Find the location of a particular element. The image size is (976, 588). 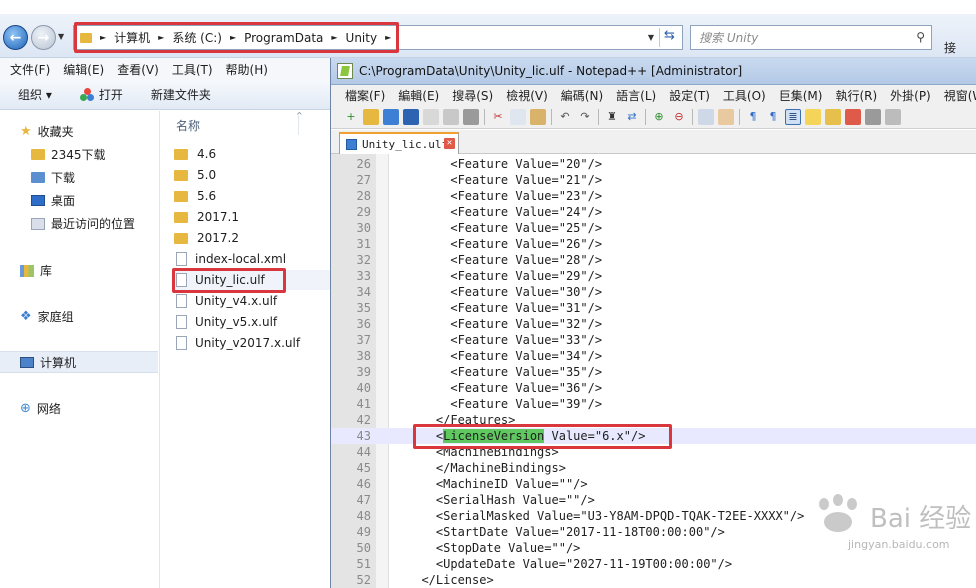

line-number: 33 is located at coordinates (363, 276).